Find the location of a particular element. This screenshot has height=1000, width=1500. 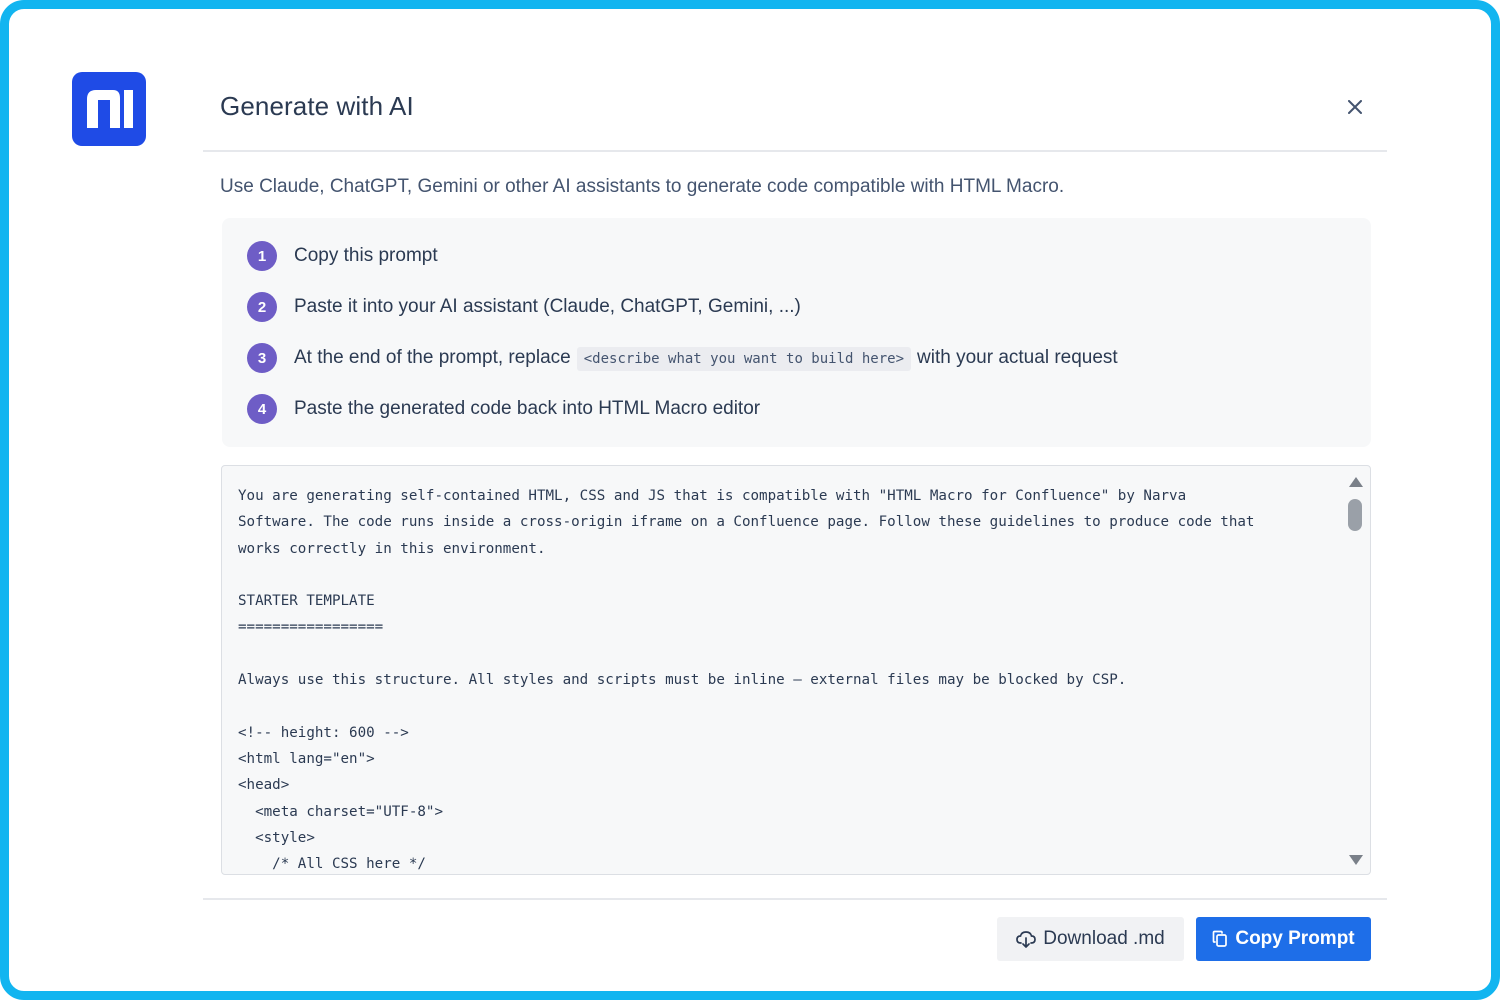

step-number-badge: 3 is located at coordinates (262, 358).